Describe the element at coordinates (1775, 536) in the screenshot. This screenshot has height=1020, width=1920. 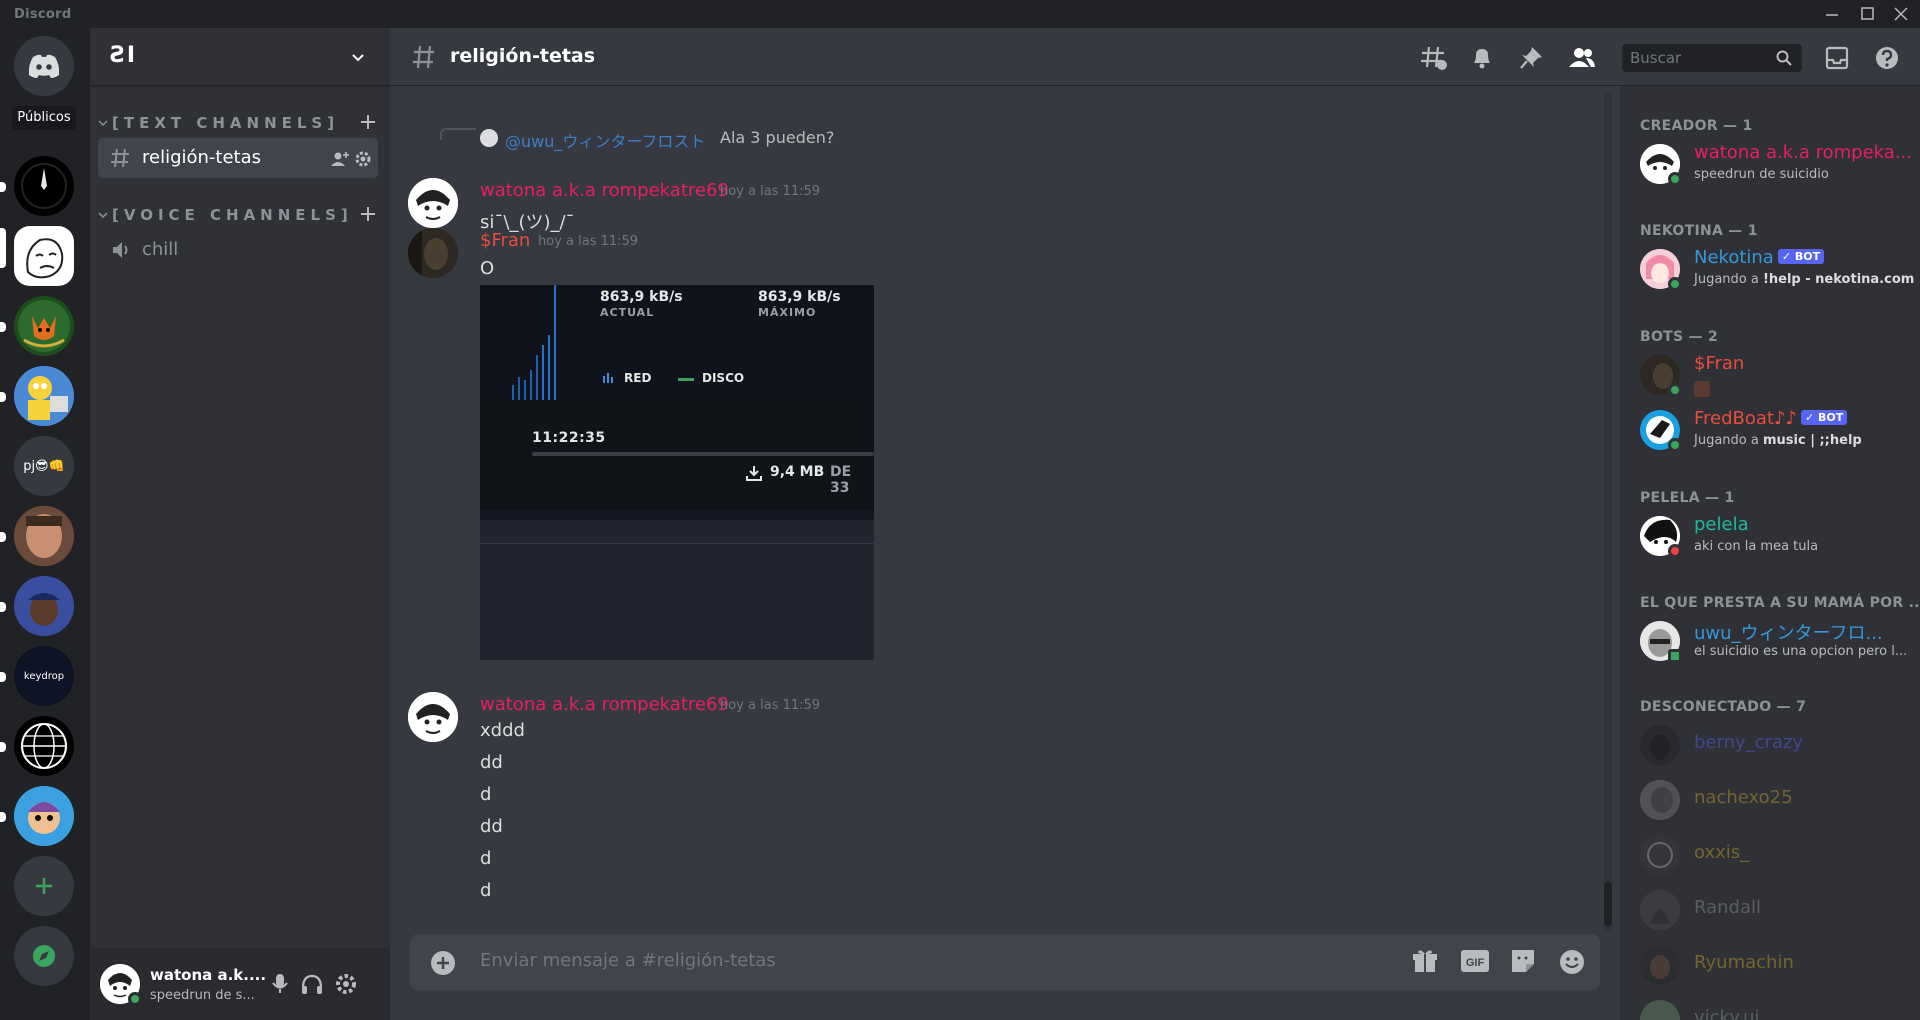
I see `member-item: pelela aki con la mea tula` at that location.